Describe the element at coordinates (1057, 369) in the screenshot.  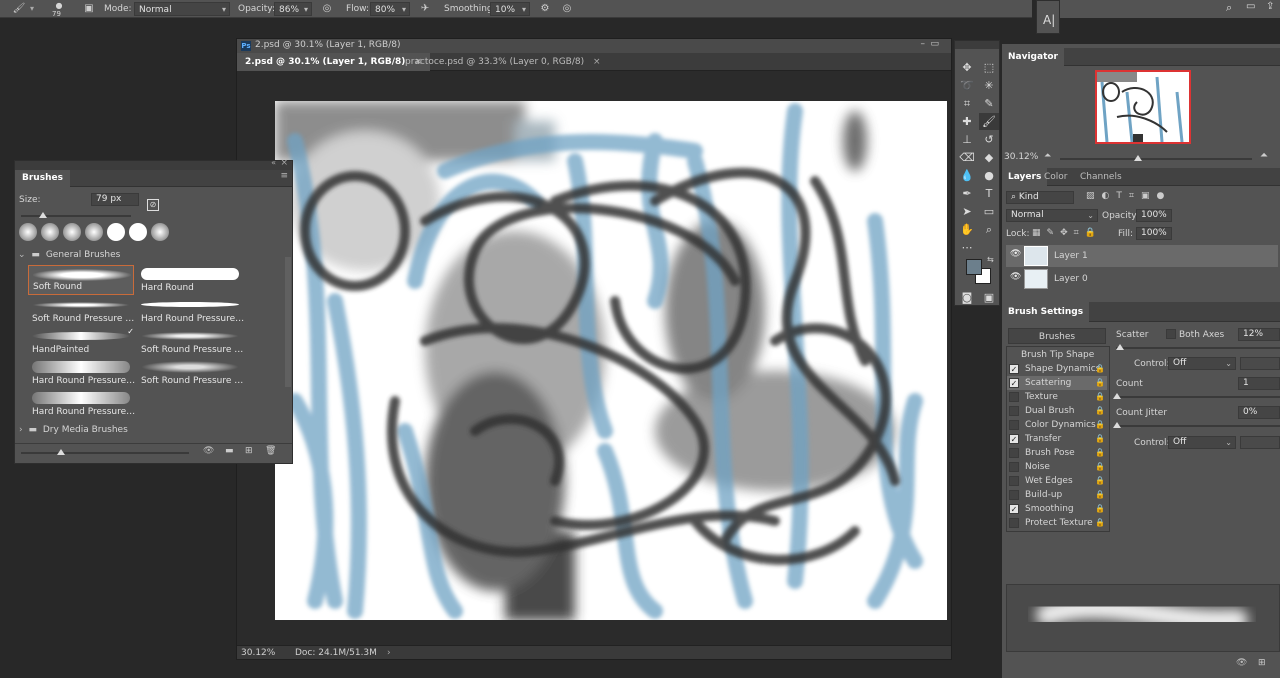
I see `bs-item-shape-dynamics: ✓ Shape Dynamics 🔒` at that location.